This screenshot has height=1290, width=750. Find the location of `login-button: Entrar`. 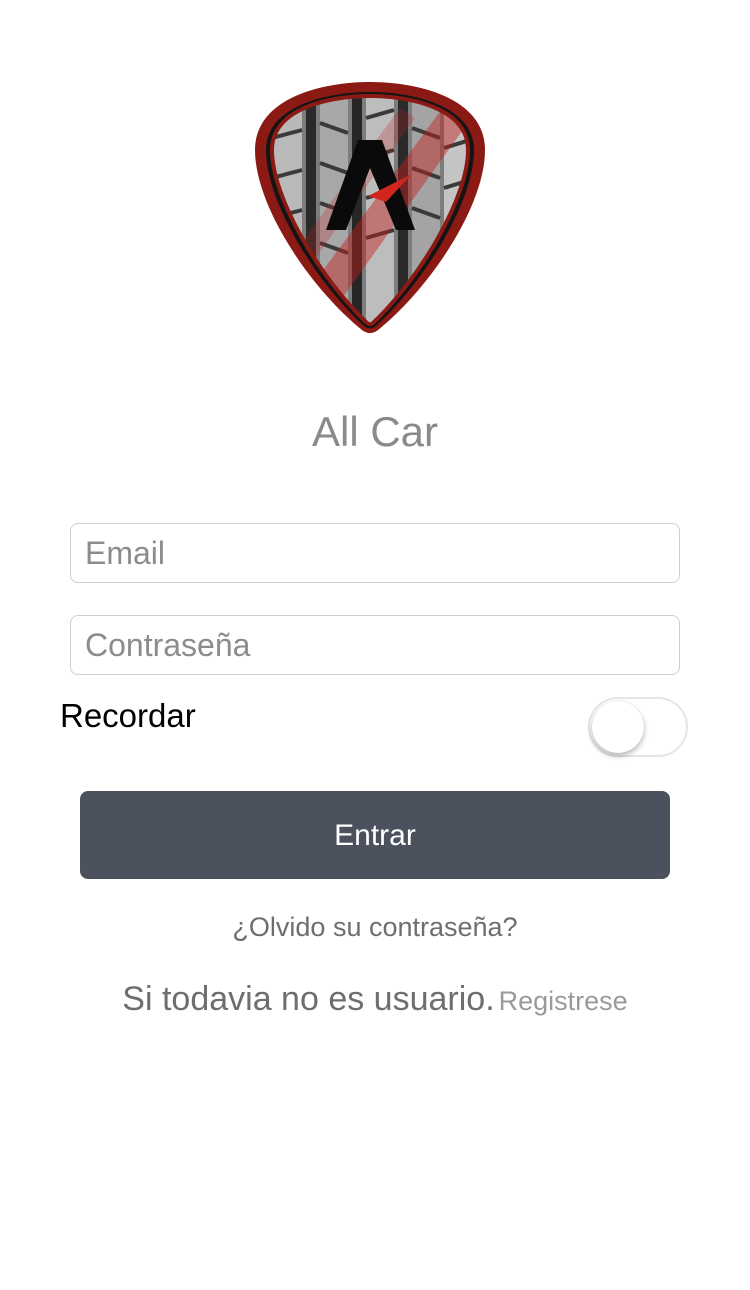

login-button: Entrar is located at coordinates (375, 835).